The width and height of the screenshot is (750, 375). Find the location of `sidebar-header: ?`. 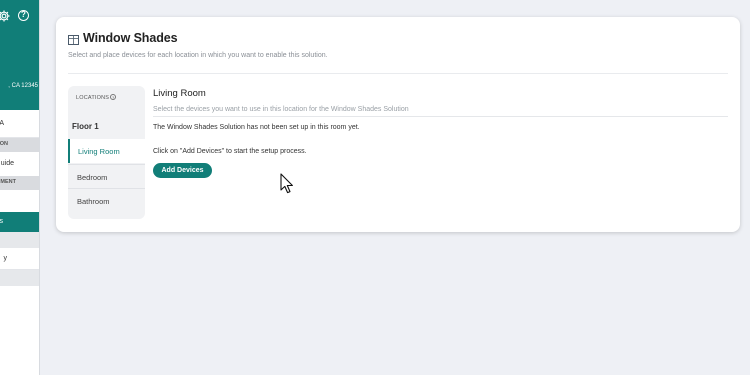

sidebar-header: ? is located at coordinates (19, 32).